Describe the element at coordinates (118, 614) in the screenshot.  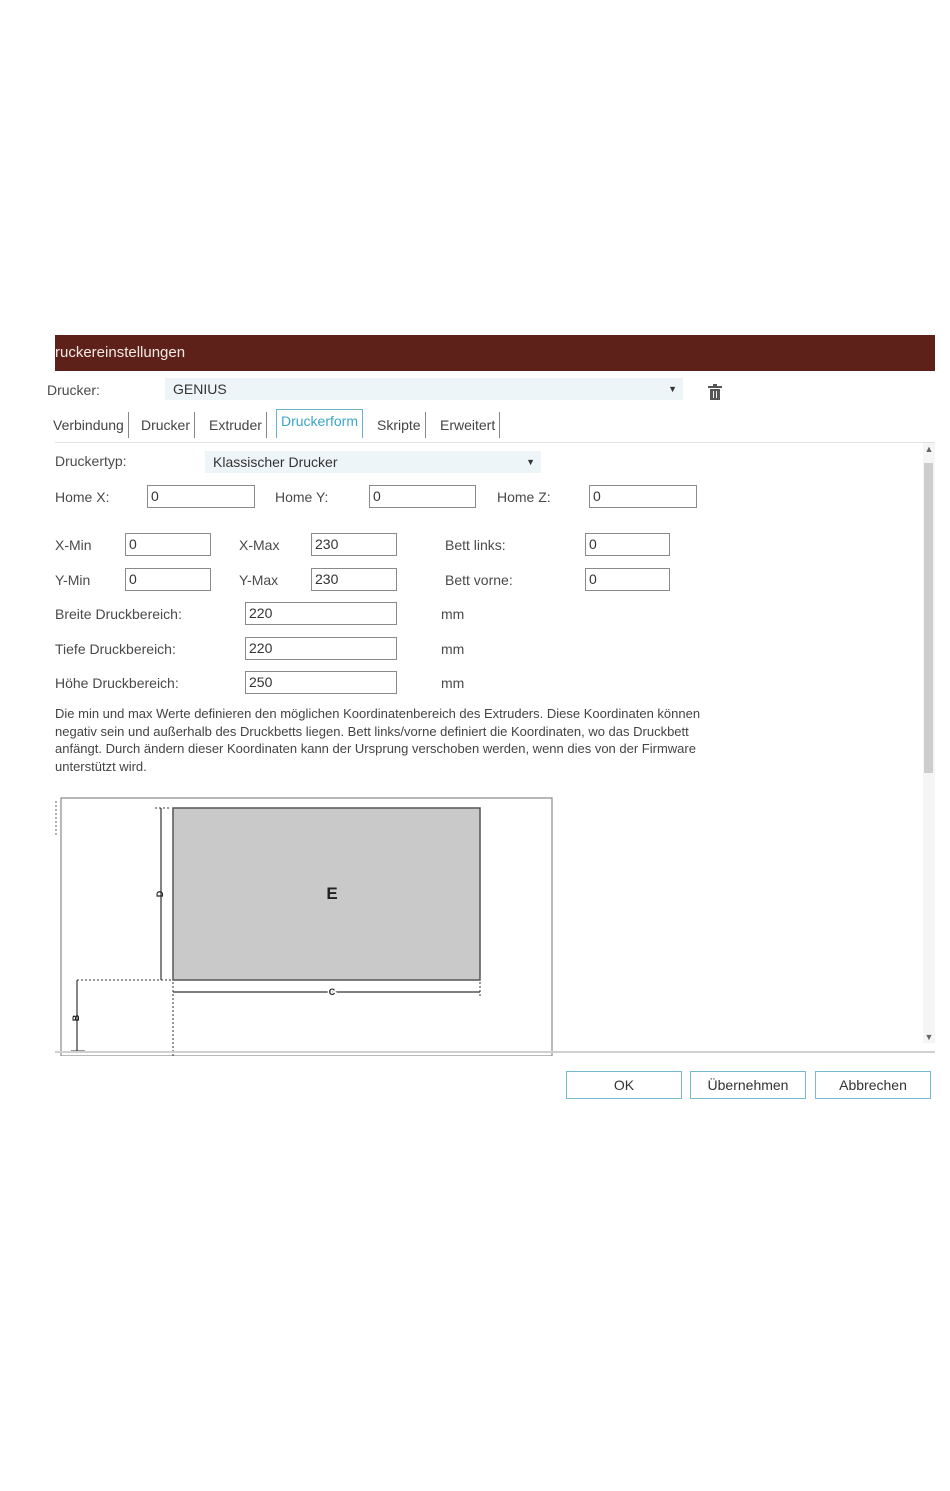
I see `width-label: Breite Druckbereich:` at that location.